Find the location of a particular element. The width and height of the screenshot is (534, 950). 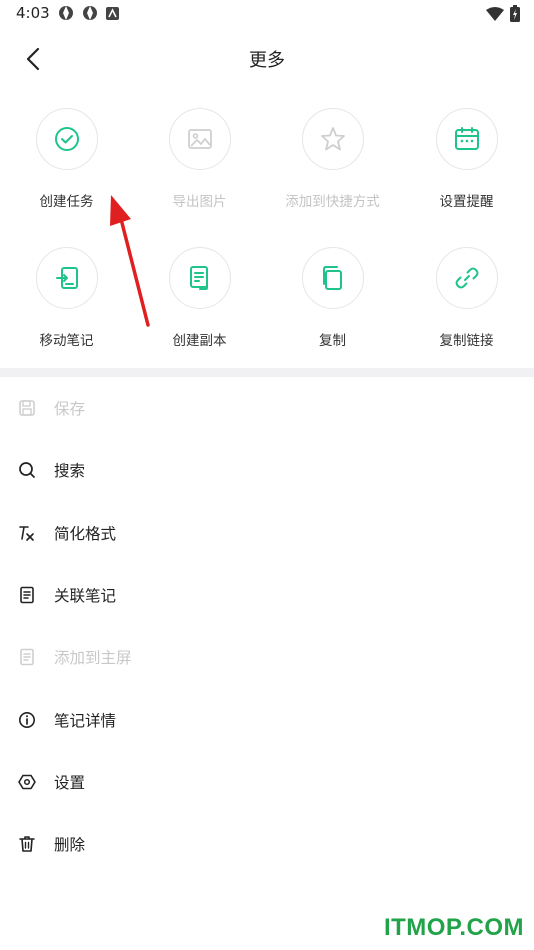

copy-icon is located at coordinates (332, 278).